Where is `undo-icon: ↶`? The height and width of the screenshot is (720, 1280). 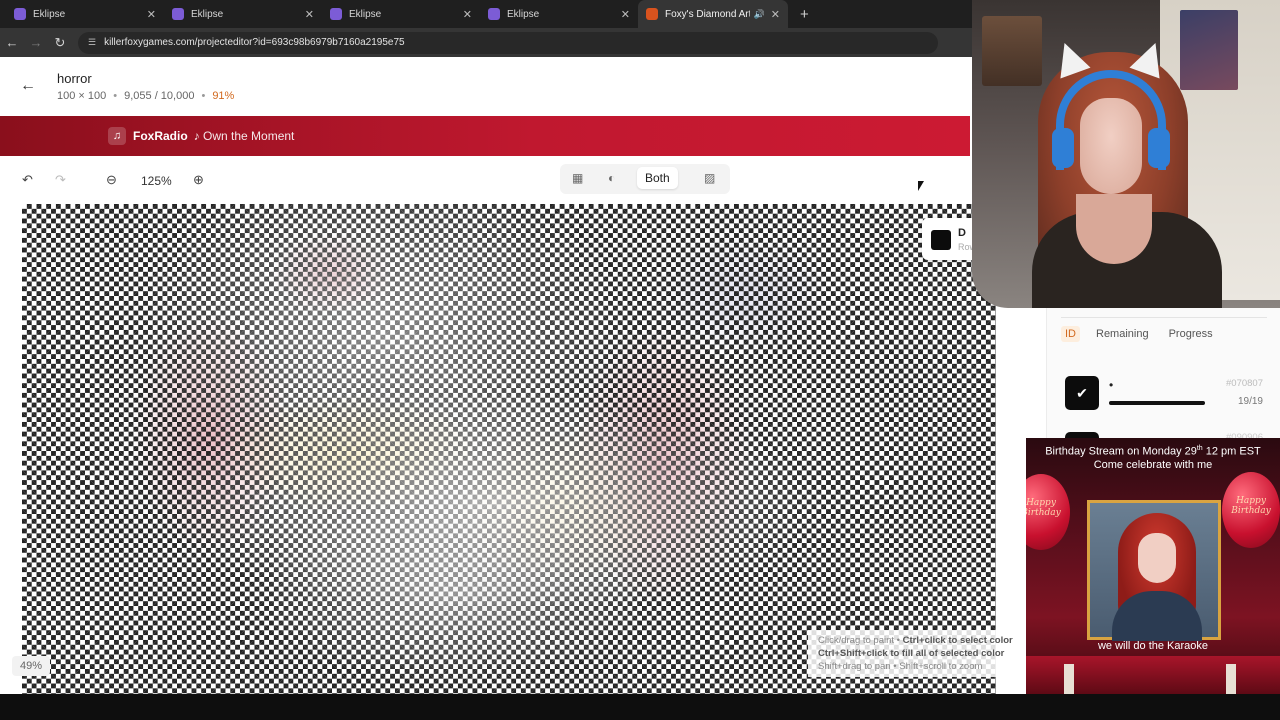 undo-icon: ↶ is located at coordinates (27, 180).